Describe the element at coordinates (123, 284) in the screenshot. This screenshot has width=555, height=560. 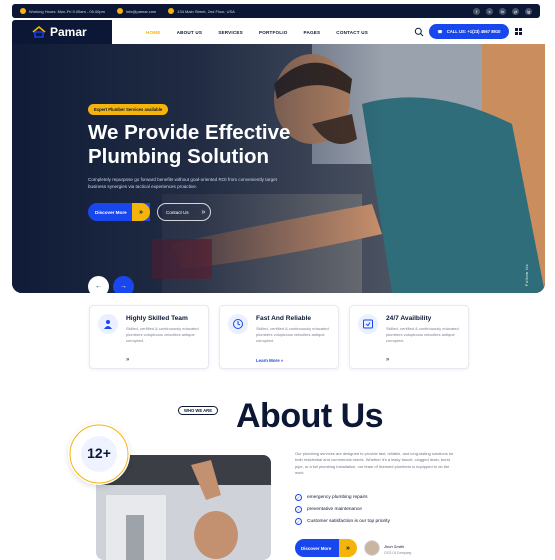
I see `slider-next-button: →` at that location.